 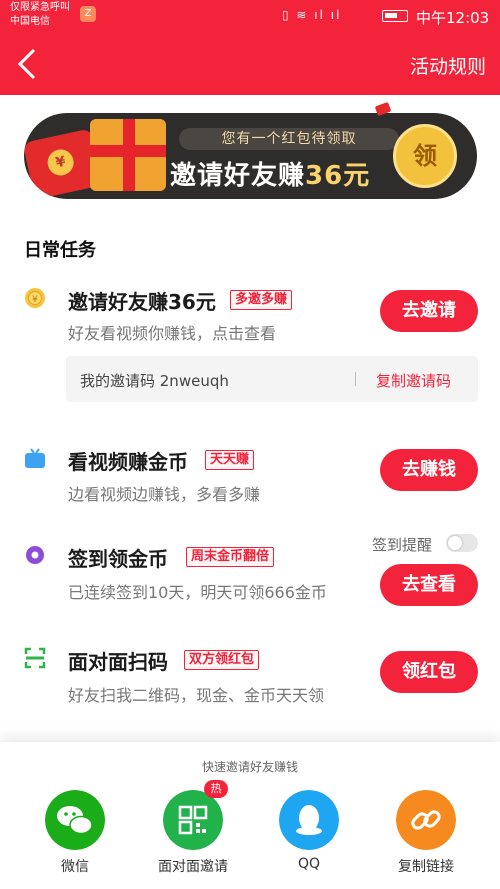 What do you see at coordinates (230, 460) in the screenshot?
I see `task-tag: 天天赚` at bounding box center [230, 460].